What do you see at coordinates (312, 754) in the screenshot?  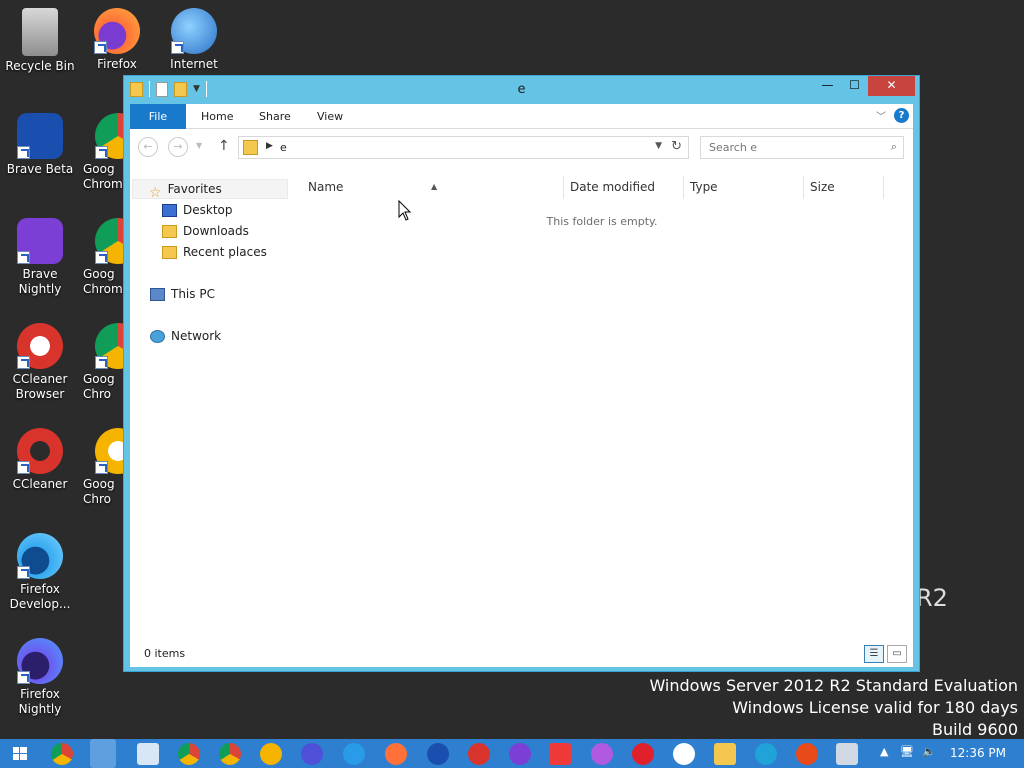 I see `firefox-nightly-icon` at bounding box center [312, 754].